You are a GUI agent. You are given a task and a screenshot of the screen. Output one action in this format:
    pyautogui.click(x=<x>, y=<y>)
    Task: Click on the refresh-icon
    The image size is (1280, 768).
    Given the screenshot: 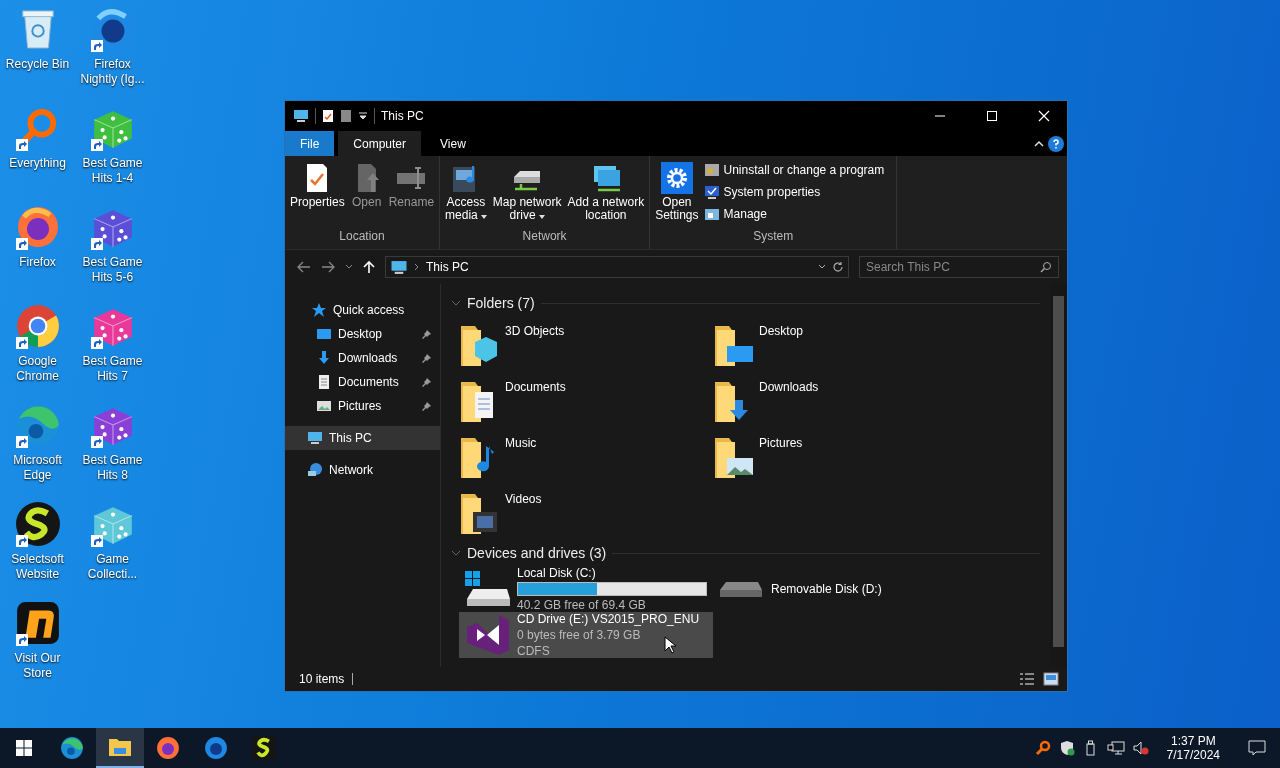 What is the action you would take?
    pyautogui.click(x=838, y=267)
    